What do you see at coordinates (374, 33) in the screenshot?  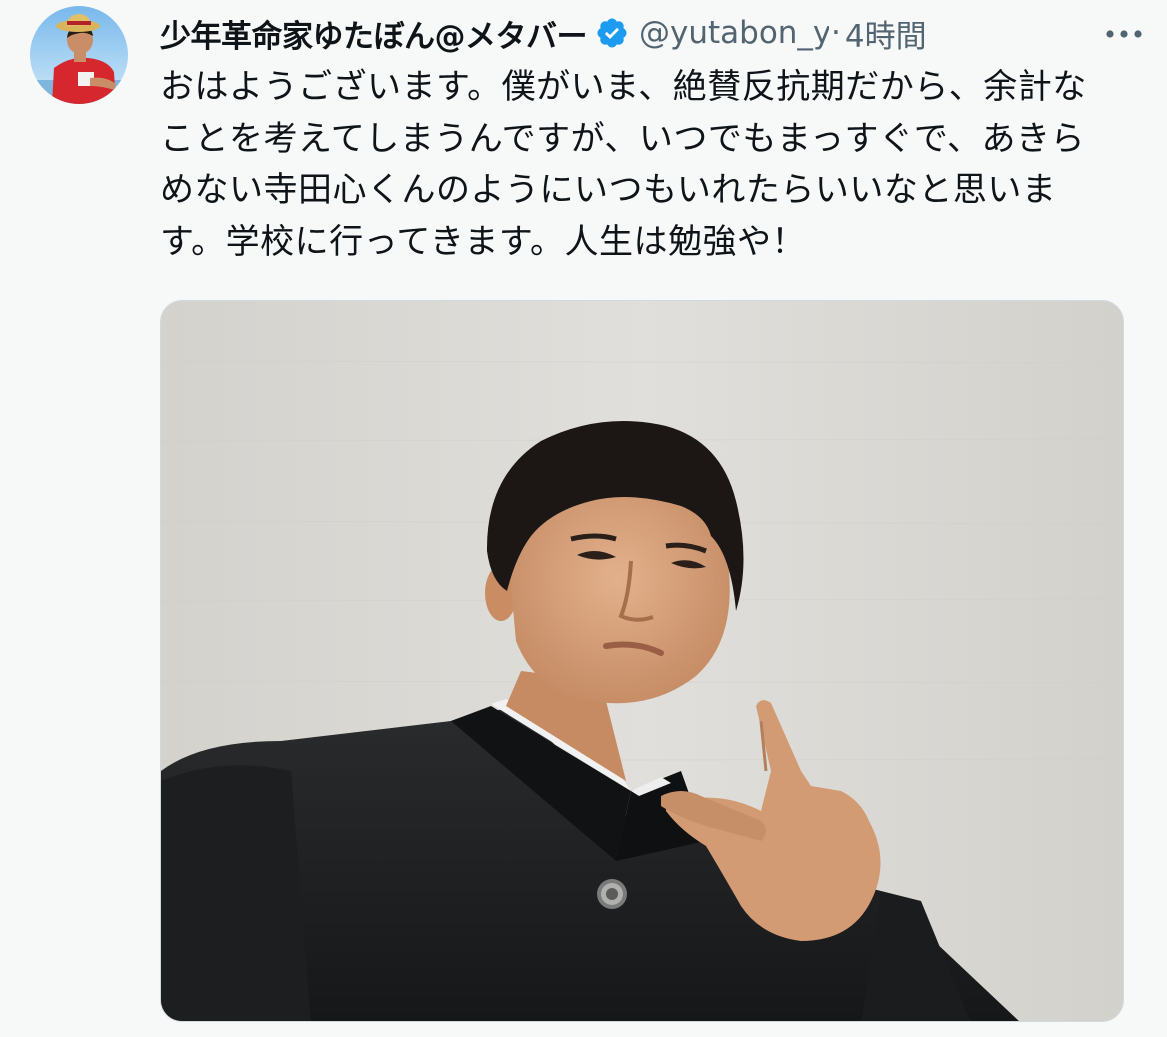 I see `display-name: 少年革命家ゆたぼん@メタバー` at bounding box center [374, 33].